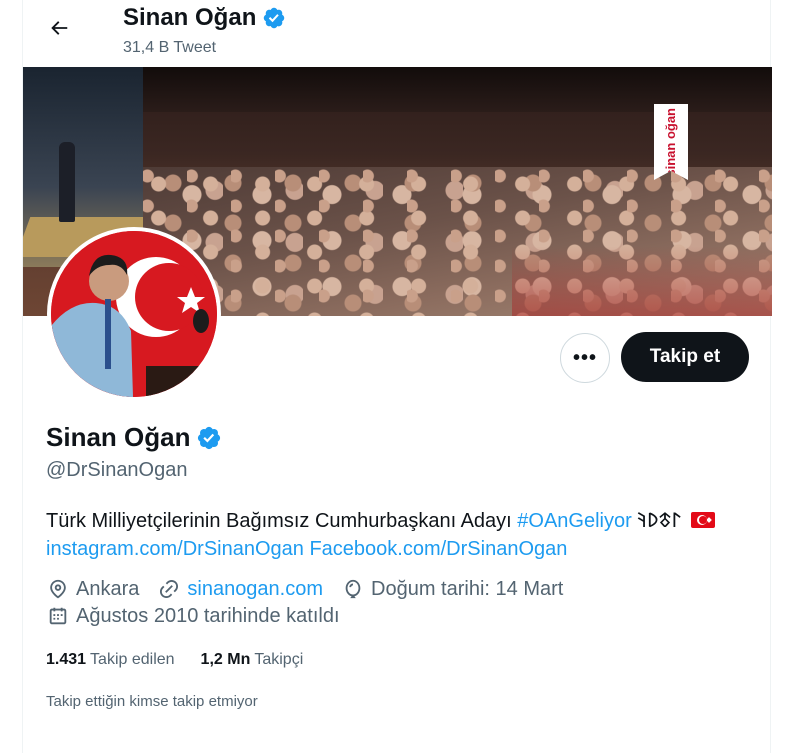 The height and width of the screenshot is (753, 793). Describe the element at coordinates (152, 701) in the screenshot. I see `known-followers-text: Takip ettiğin kimse takip etmiyor` at that location.